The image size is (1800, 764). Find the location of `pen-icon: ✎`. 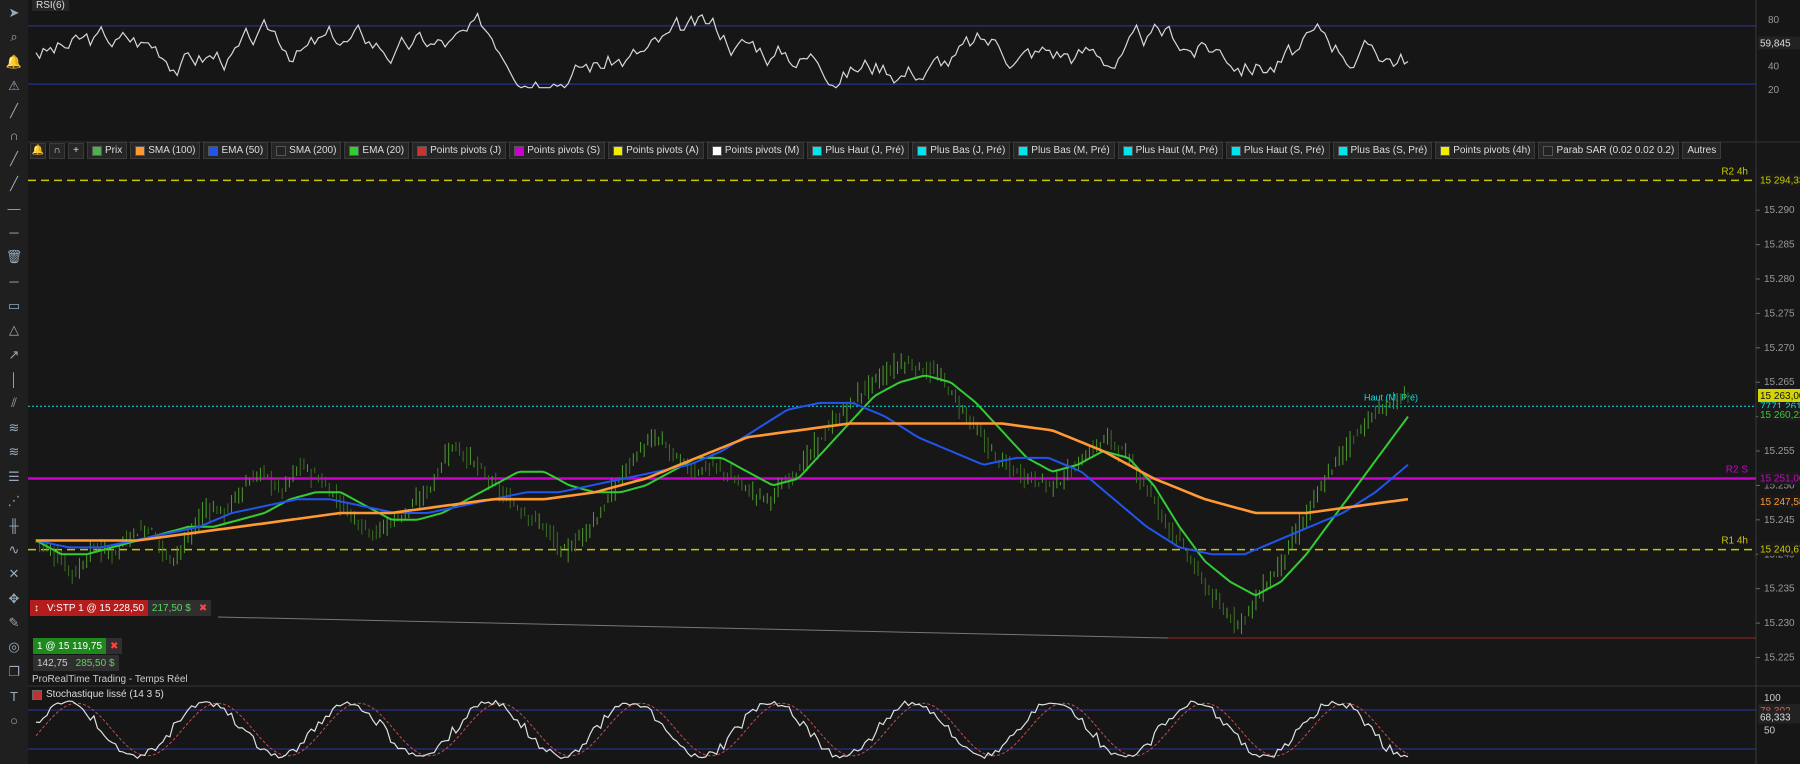

pen-icon: ✎ is located at coordinates (14, 623).